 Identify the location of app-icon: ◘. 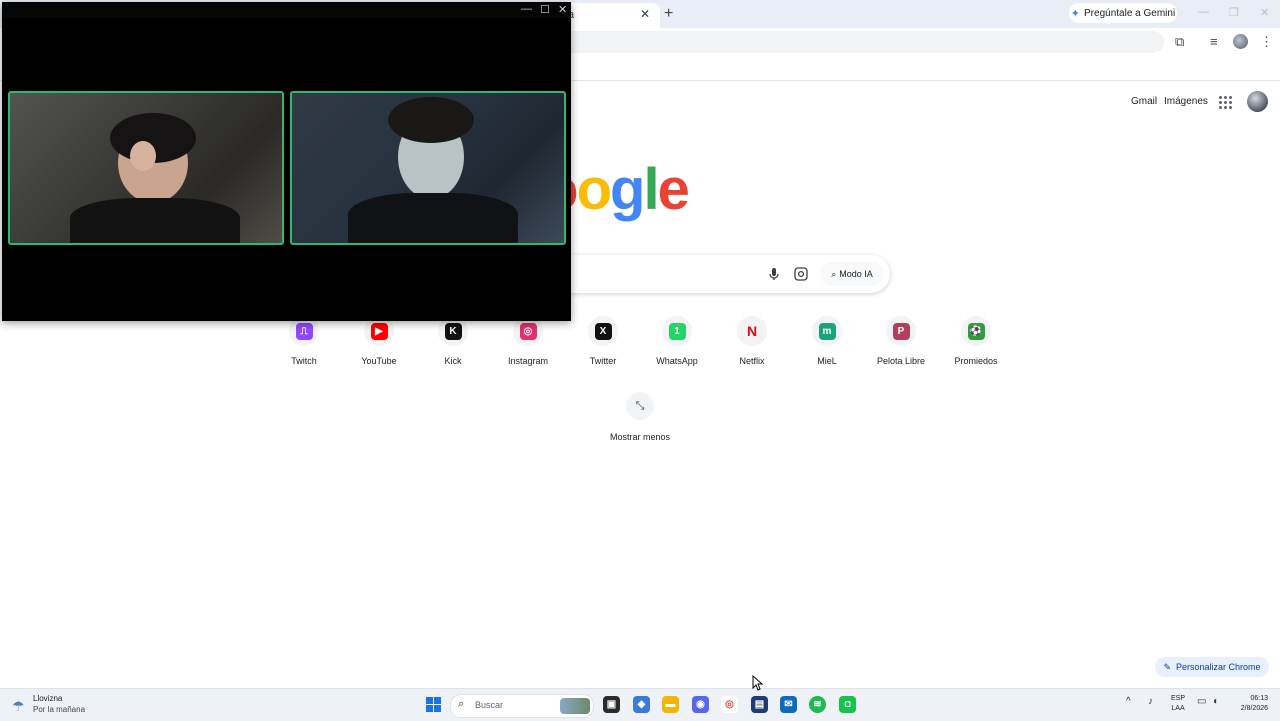
(847, 704).